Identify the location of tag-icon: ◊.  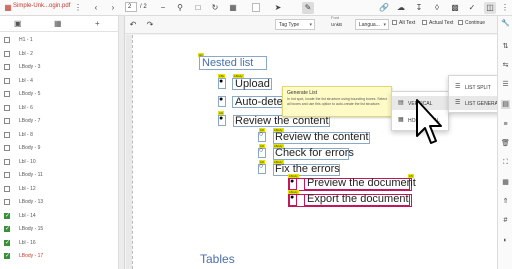
(437, 8).